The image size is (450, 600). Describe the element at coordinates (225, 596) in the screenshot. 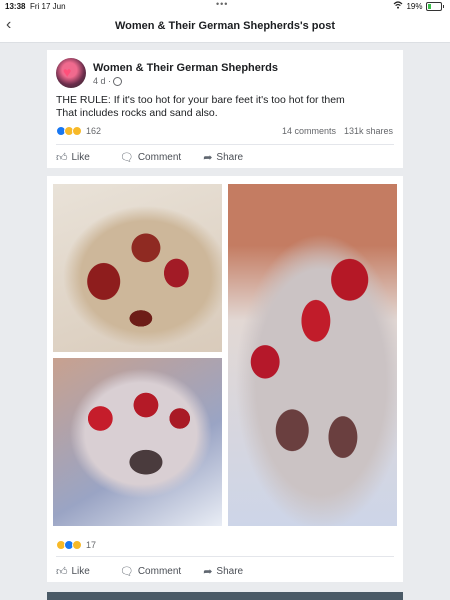

I see `next-post-card` at that location.